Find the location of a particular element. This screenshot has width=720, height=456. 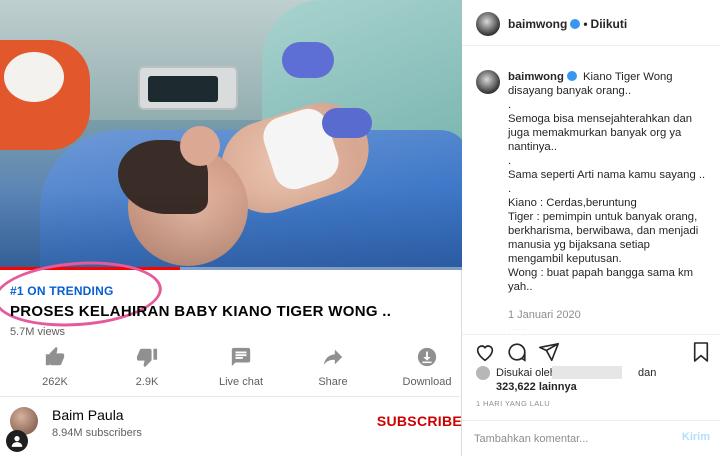

caption-line: manusia yg bijaksana setiap is located at coordinates (579, 245).